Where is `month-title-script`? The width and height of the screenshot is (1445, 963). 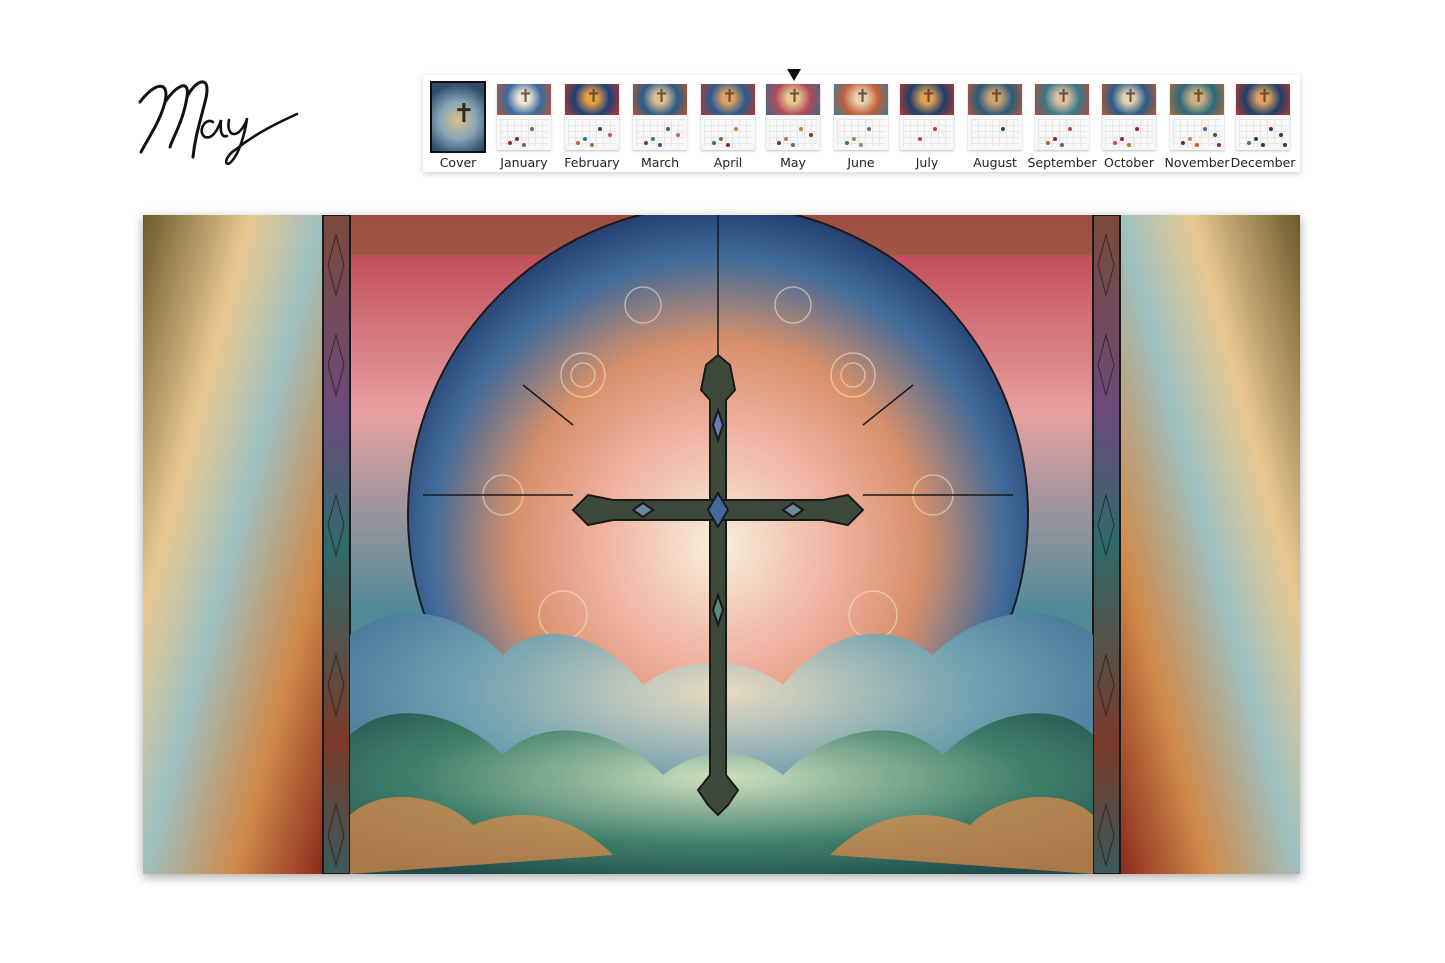 month-title-script is located at coordinates (218, 123).